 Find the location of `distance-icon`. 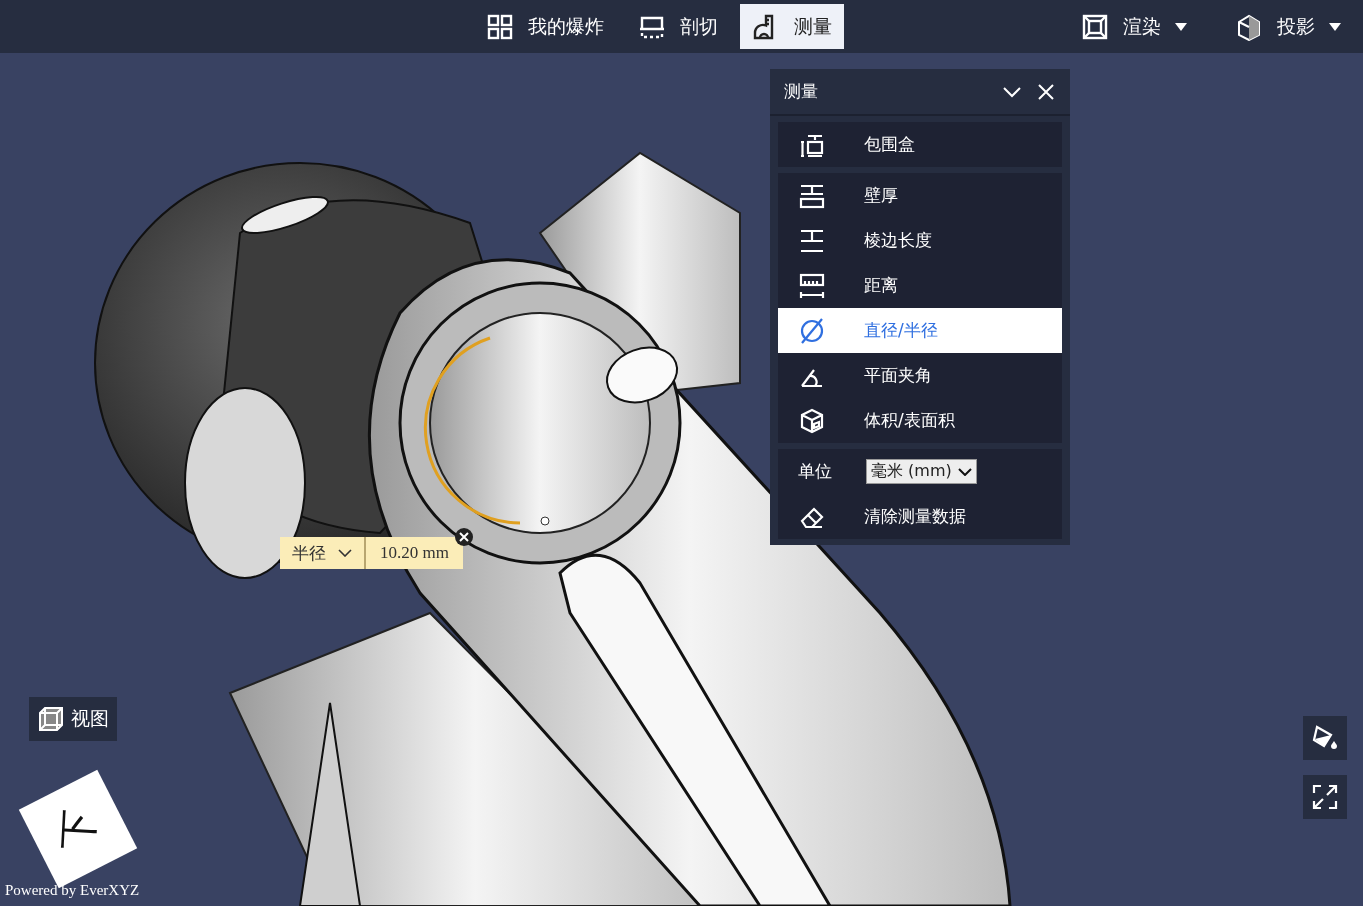

distance-icon is located at coordinates (812, 285).